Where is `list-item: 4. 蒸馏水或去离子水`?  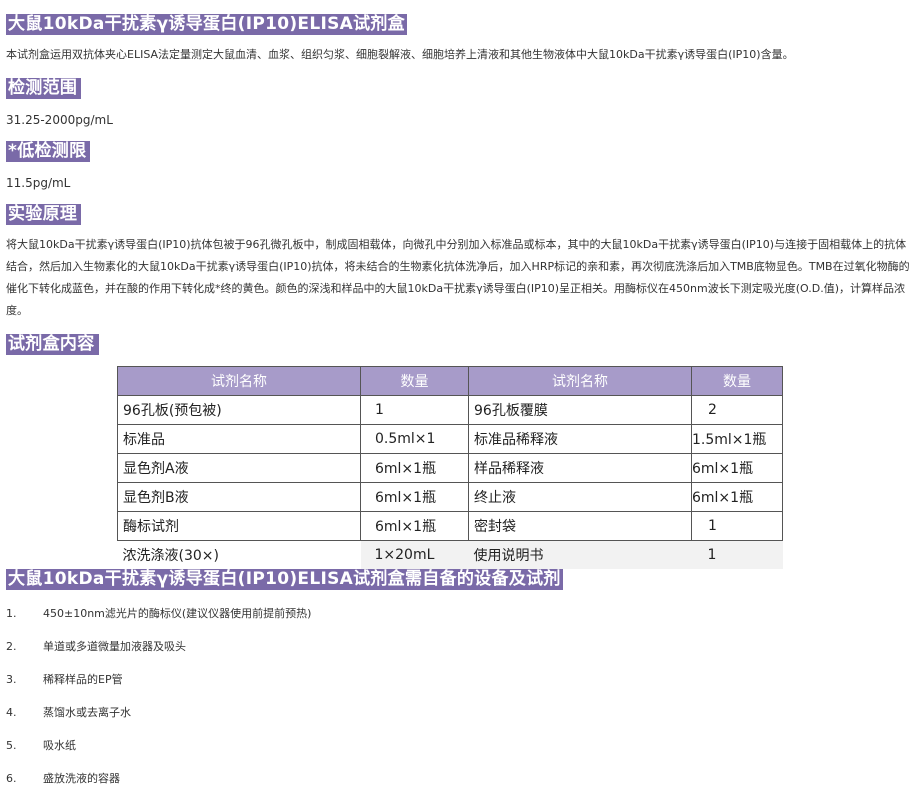
list-item: 4. 蒸馏水或去离子水 is located at coordinates (68, 712).